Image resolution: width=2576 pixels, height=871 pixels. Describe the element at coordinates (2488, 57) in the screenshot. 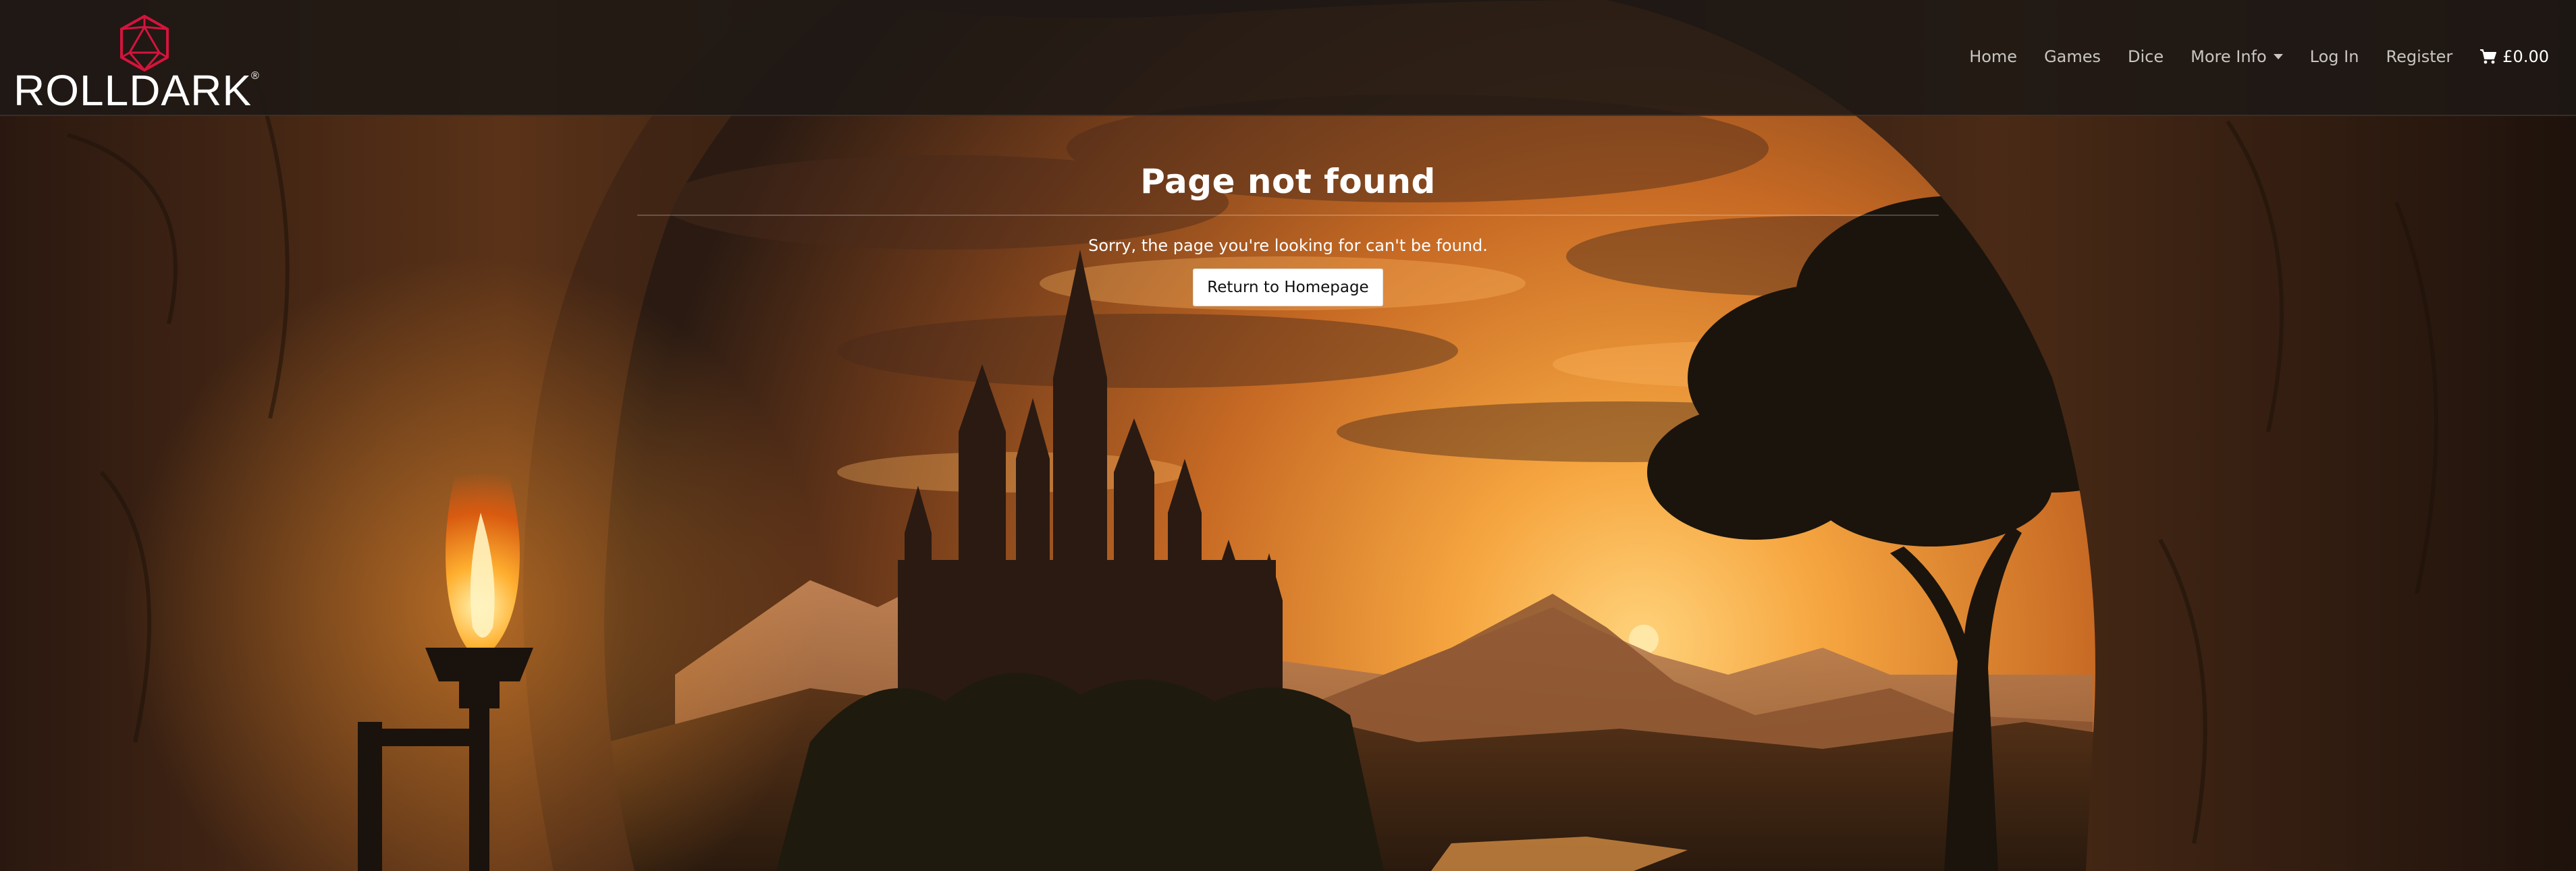

I see `cart-icon` at that location.